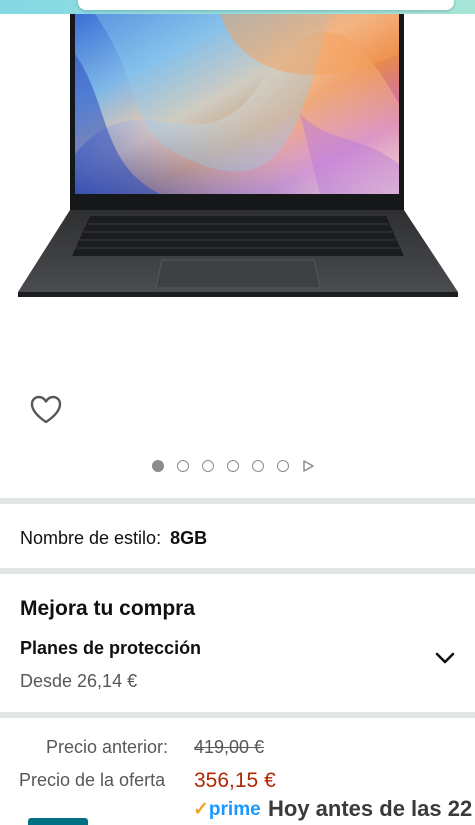 The width and height of the screenshot is (475, 825). I want to click on wishlist-button, so click(46, 410).